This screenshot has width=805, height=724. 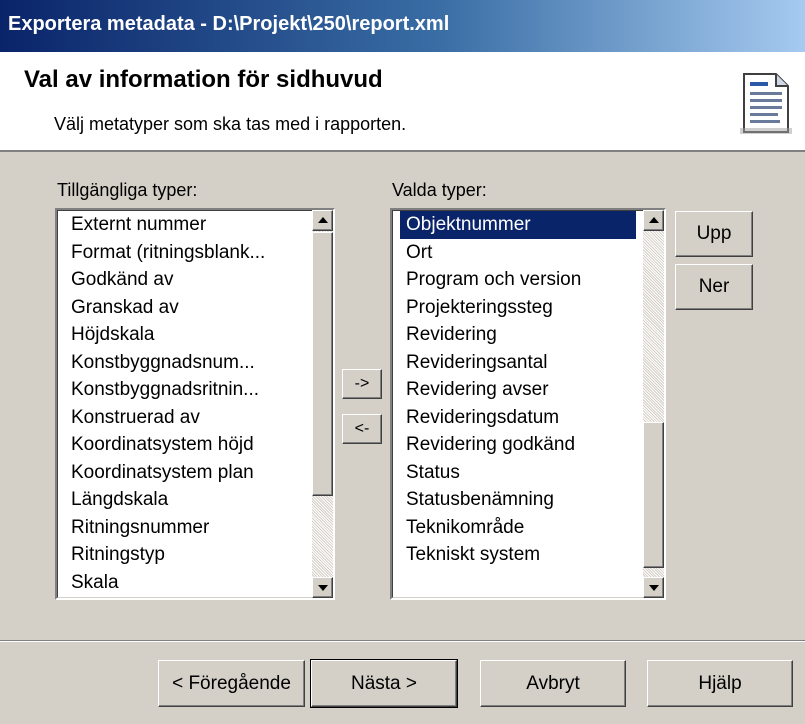 I want to click on available-types-label: Tillgängliga typer:, so click(x=127, y=190).